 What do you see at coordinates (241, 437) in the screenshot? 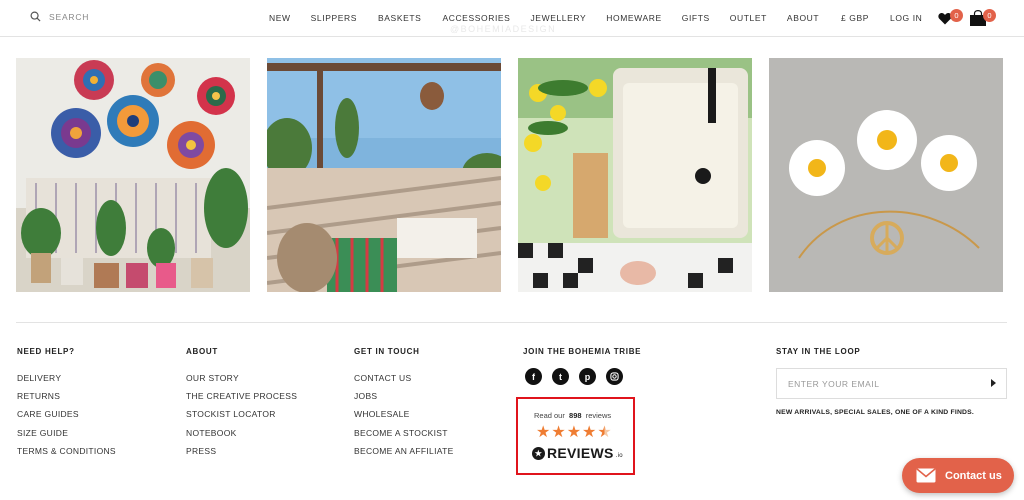
I see `footer-link-notebook: NOTEBOOK` at bounding box center [241, 437].